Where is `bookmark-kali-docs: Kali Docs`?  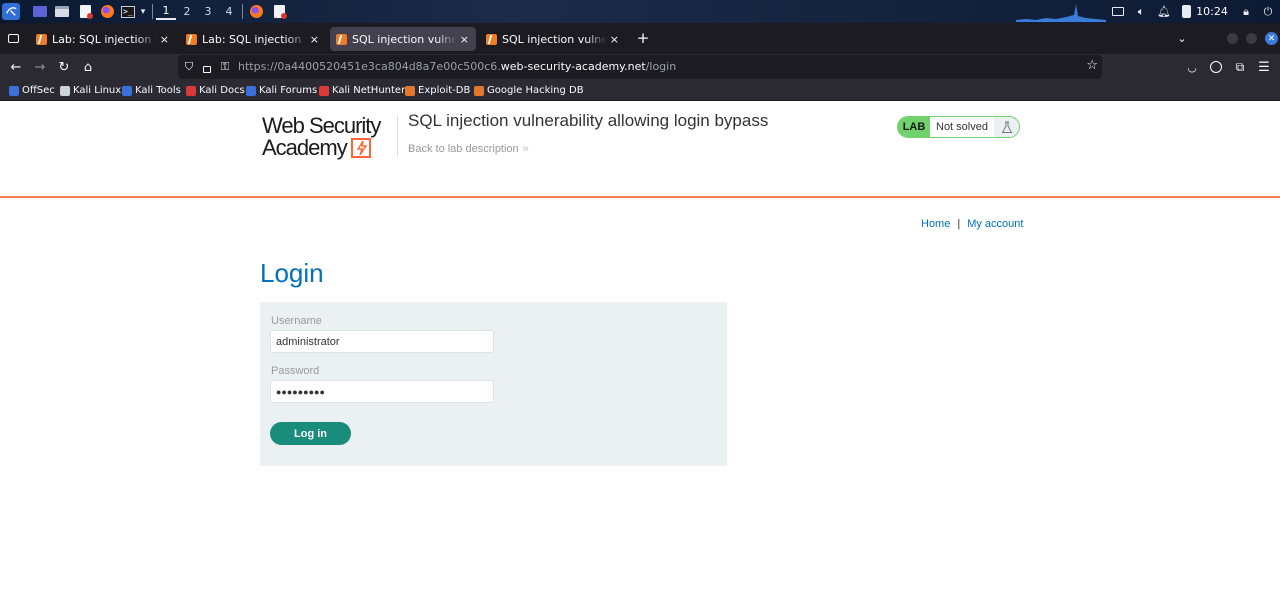 bookmark-kali-docs: Kali Docs is located at coordinates (215, 90).